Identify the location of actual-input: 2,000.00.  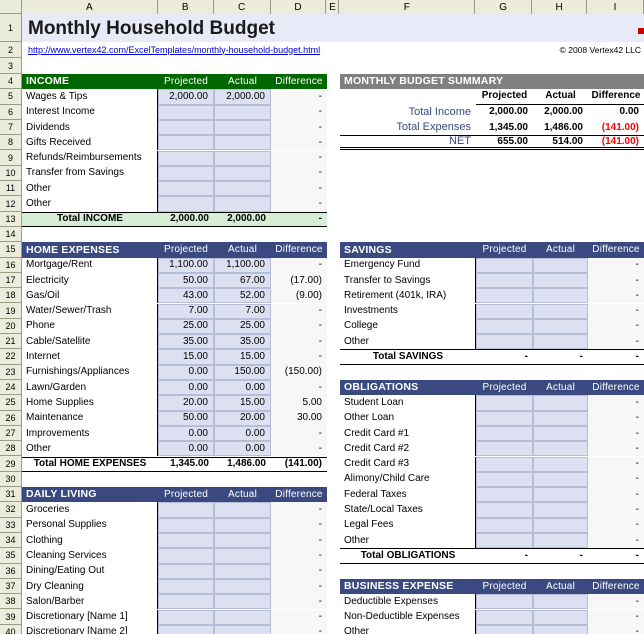
(242, 97).